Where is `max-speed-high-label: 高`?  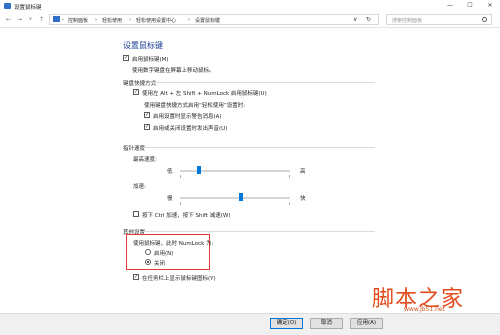
max-speed-high-label: 高 is located at coordinates (303, 172).